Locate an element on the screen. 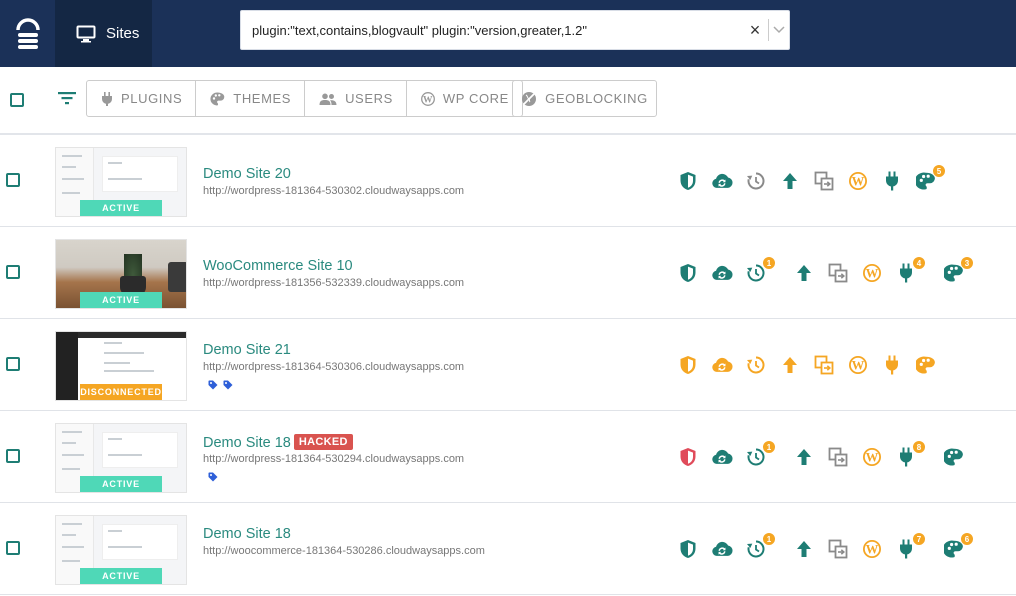 The height and width of the screenshot is (596, 1016). plugins-filter-label: PLUGINS is located at coordinates (152, 98).